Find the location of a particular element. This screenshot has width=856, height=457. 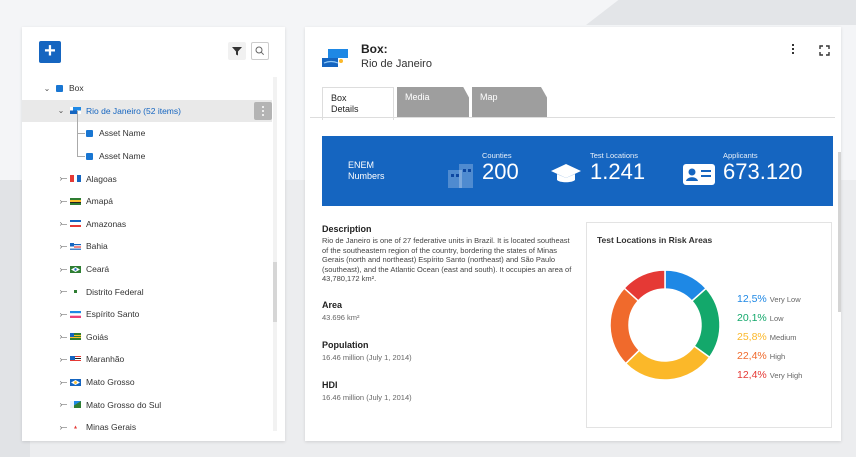

tree-item: › Espírito Santo is located at coordinates (147, 314).